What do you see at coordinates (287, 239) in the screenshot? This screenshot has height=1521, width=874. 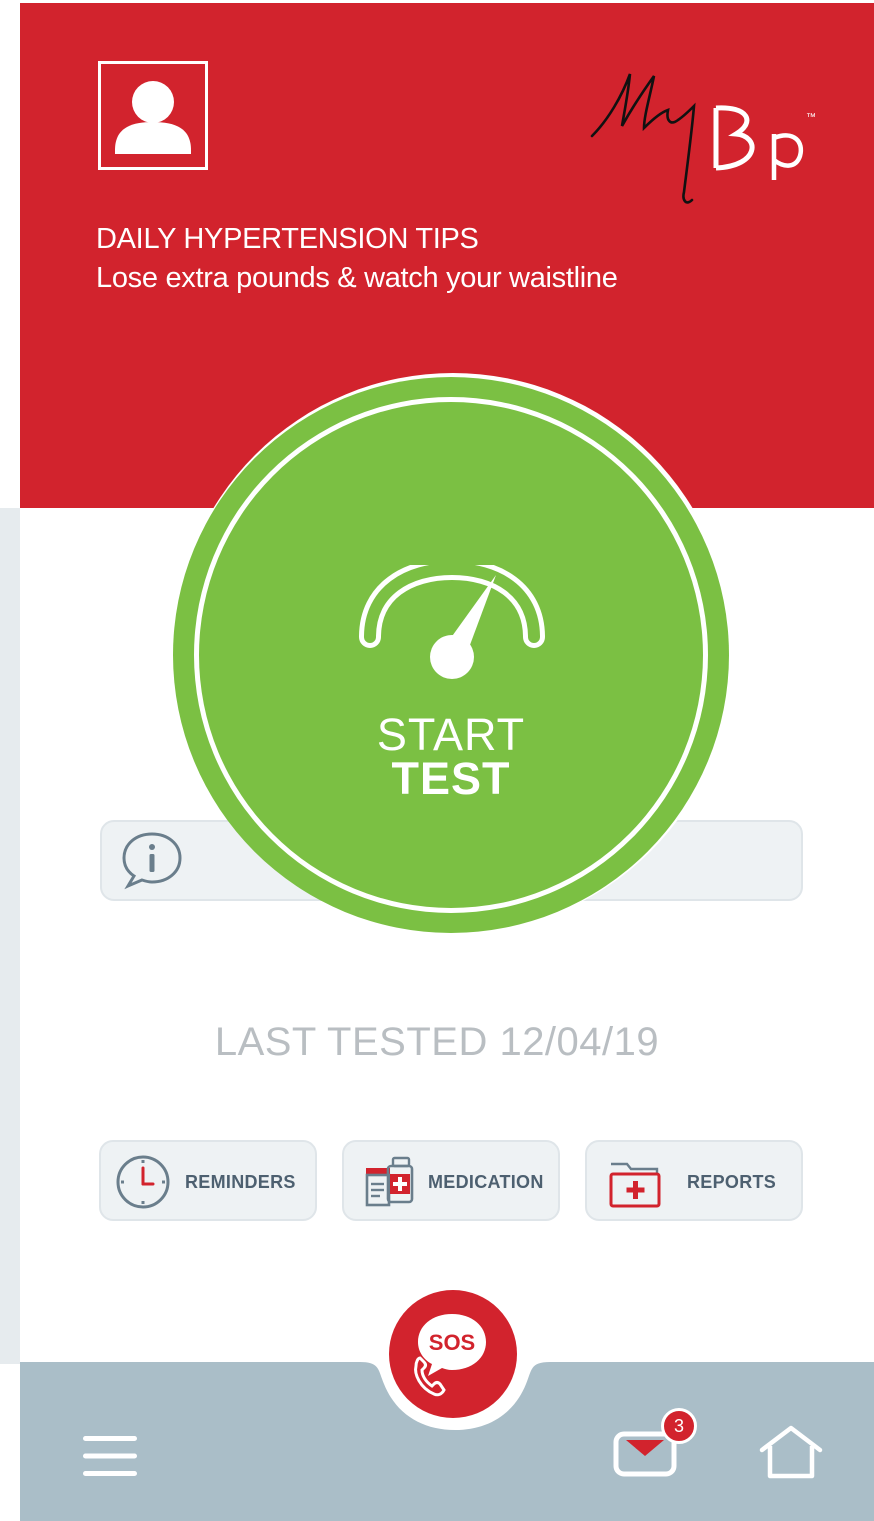 I see `tips-title: DAILY HYPERTENSION TIPS` at bounding box center [287, 239].